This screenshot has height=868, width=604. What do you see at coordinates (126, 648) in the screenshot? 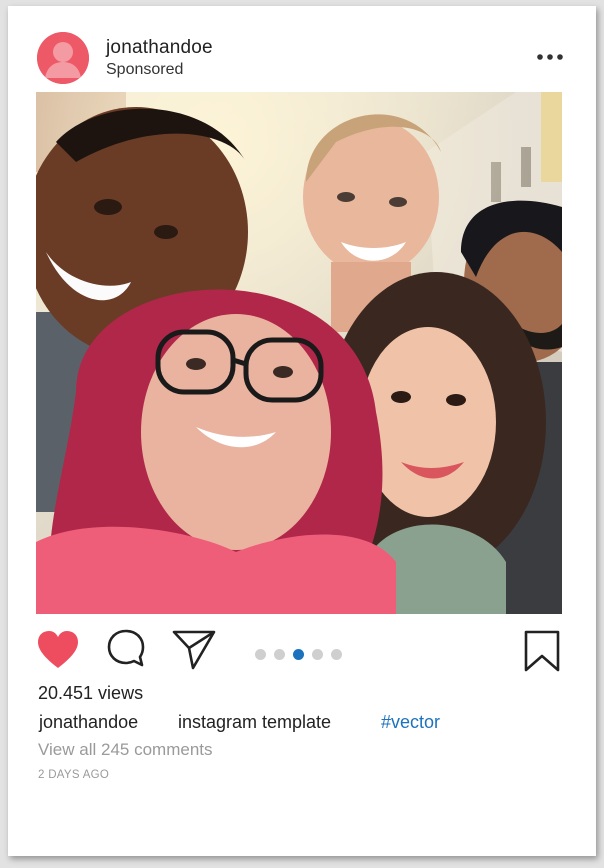
I see `comment-icon` at bounding box center [126, 648].